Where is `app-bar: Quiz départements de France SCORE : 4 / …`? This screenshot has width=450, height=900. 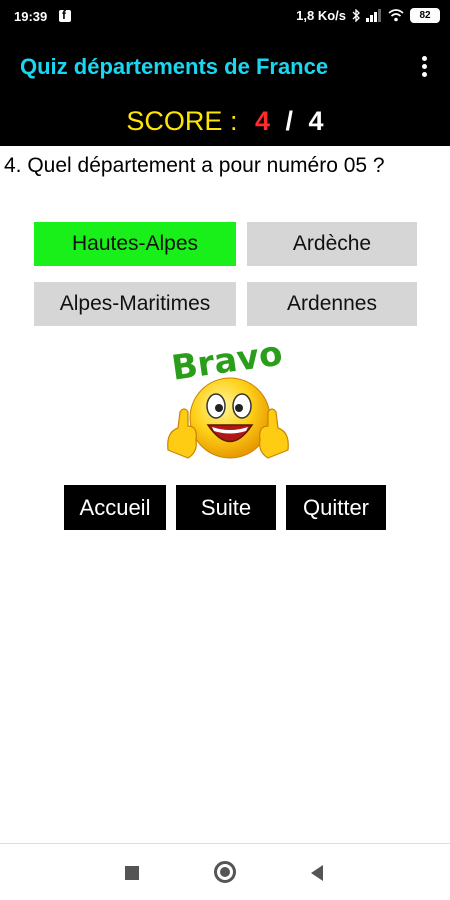 app-bar: Quiz départements de France SCORE : 4 / … is located at coordinates (225, 90).